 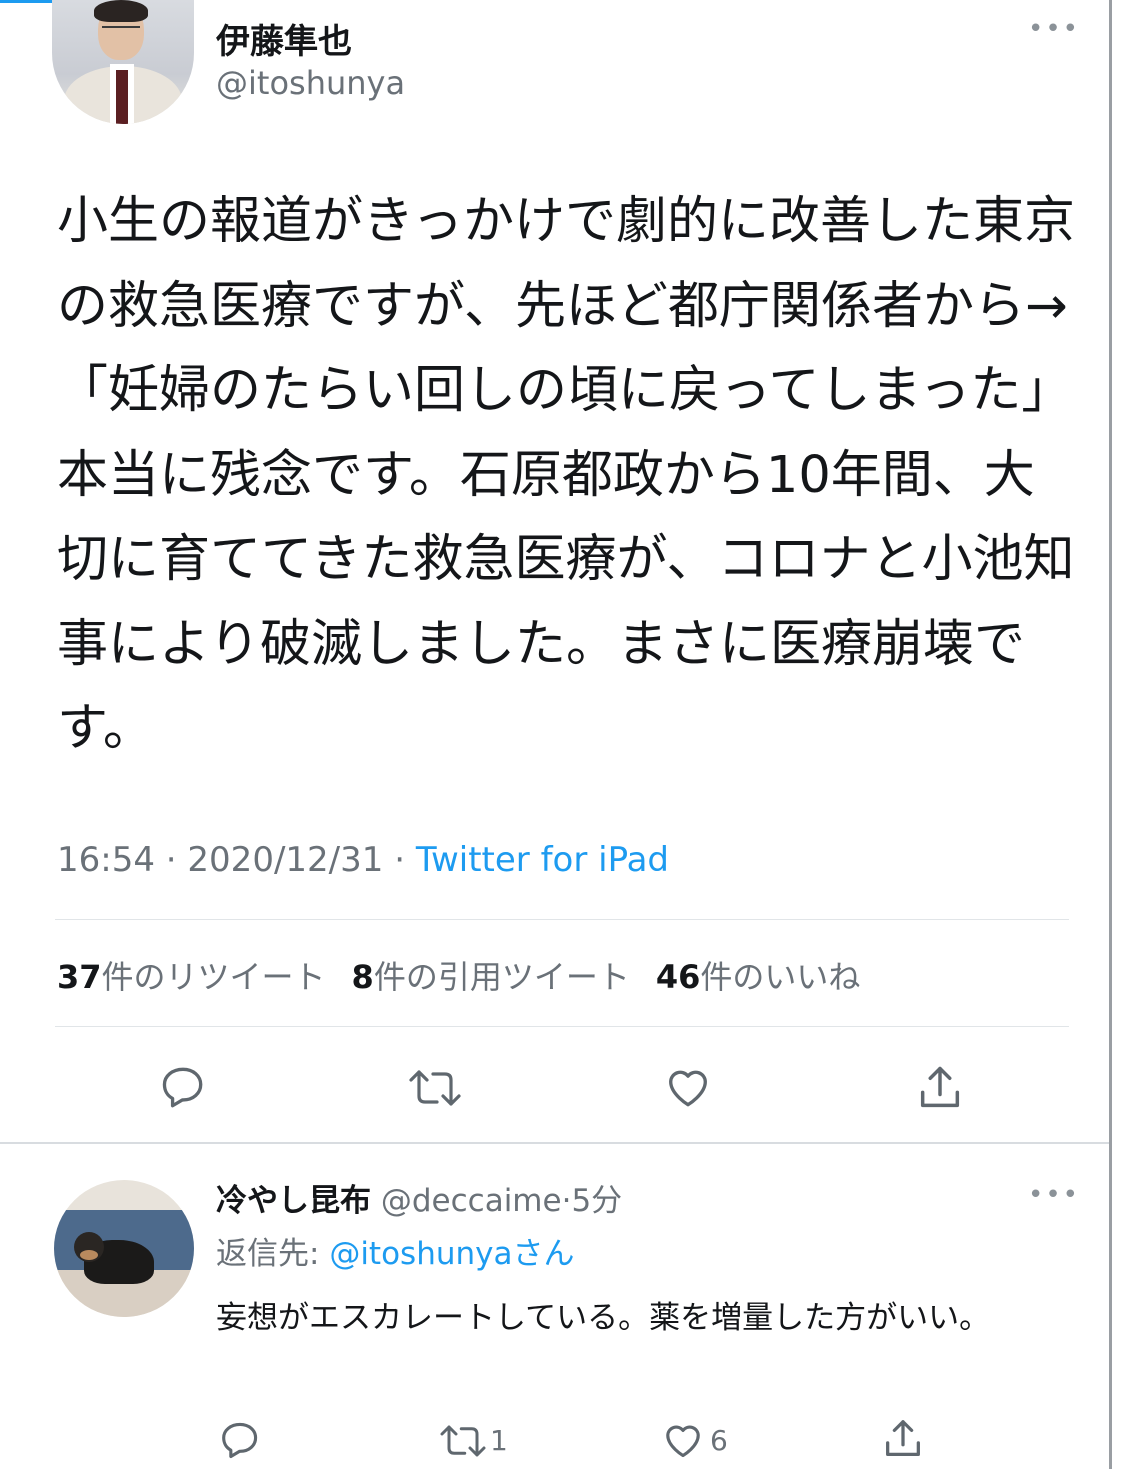 I want to click on avatar-glasses, so click(x=121, y=32).